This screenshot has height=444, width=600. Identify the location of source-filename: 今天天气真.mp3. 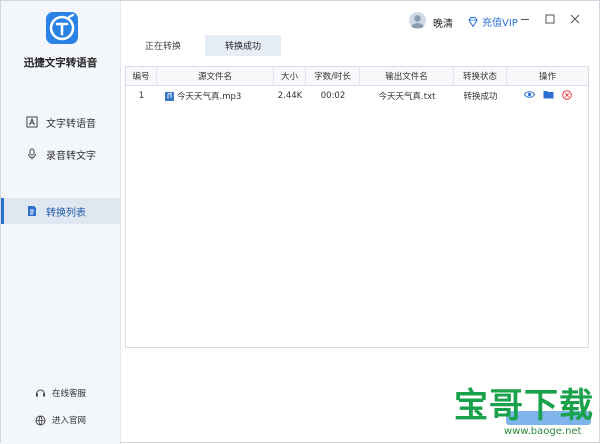
(209, 97).